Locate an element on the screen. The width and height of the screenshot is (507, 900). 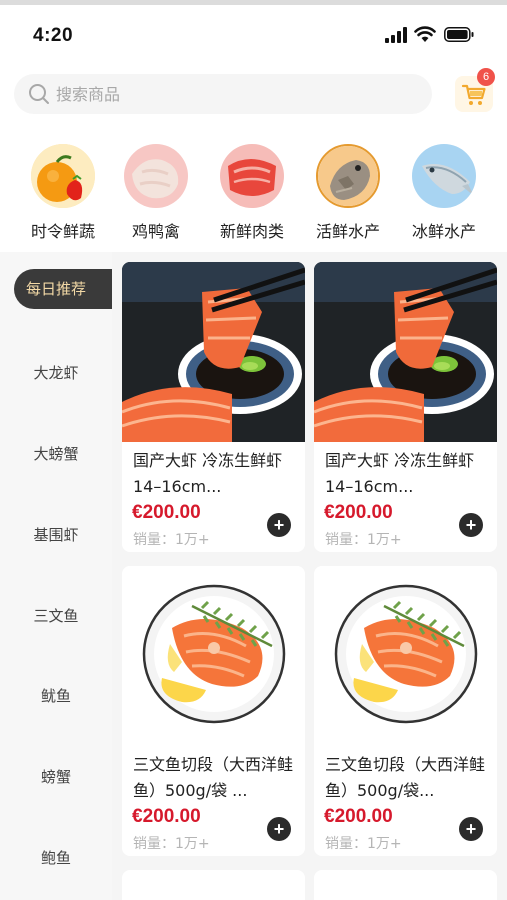
fruit-icon is located at coordinates (63, 176).